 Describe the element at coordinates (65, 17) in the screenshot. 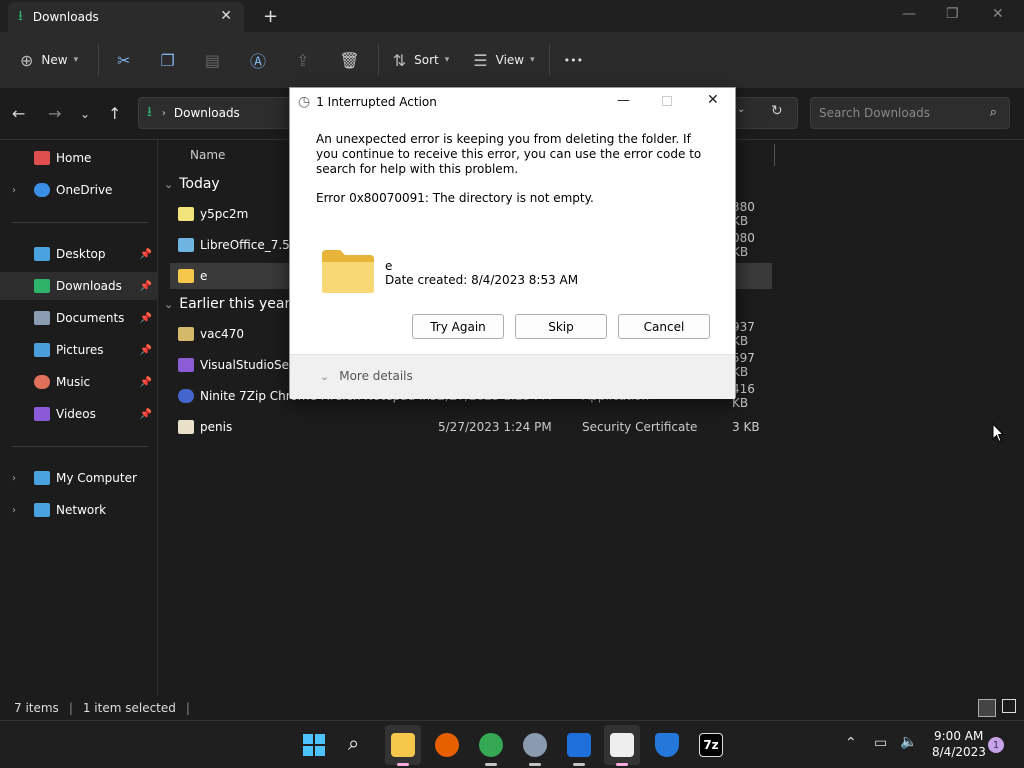

I see `tab-title: Downloads` at that location.